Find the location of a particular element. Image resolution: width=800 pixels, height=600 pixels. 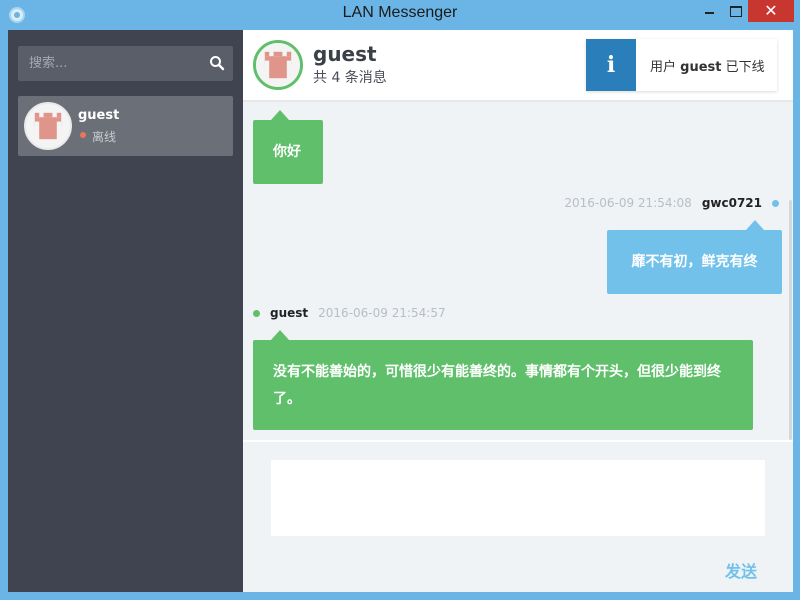

message-bubble: 你好 is located at coordinates (288, 147).